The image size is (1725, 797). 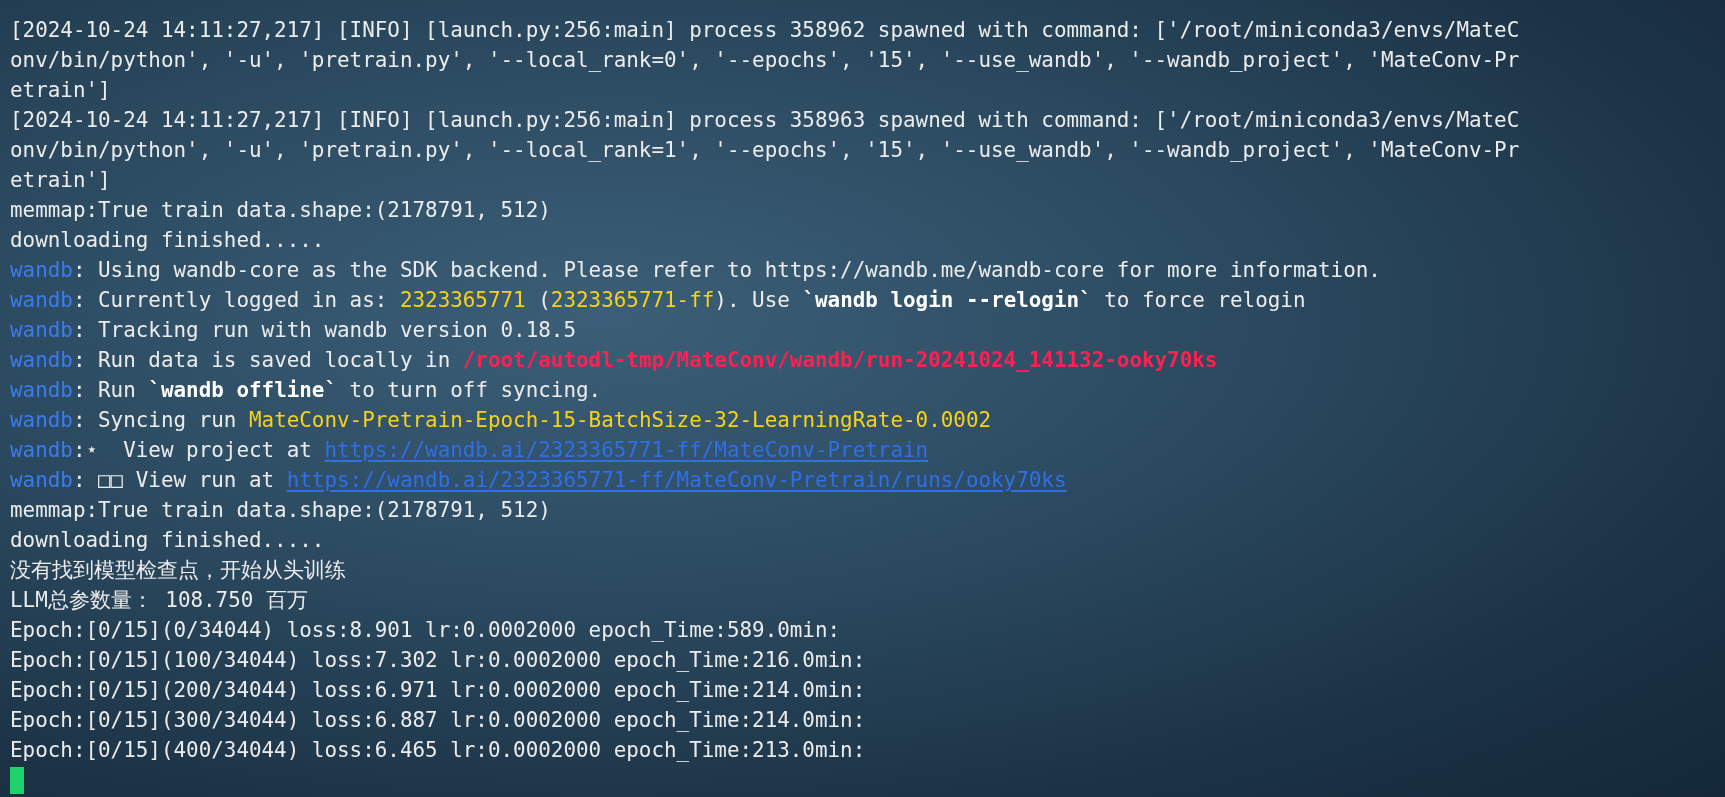 I want to click on highlighted-text: 2323365771-ff, so click(x=632, y=300).